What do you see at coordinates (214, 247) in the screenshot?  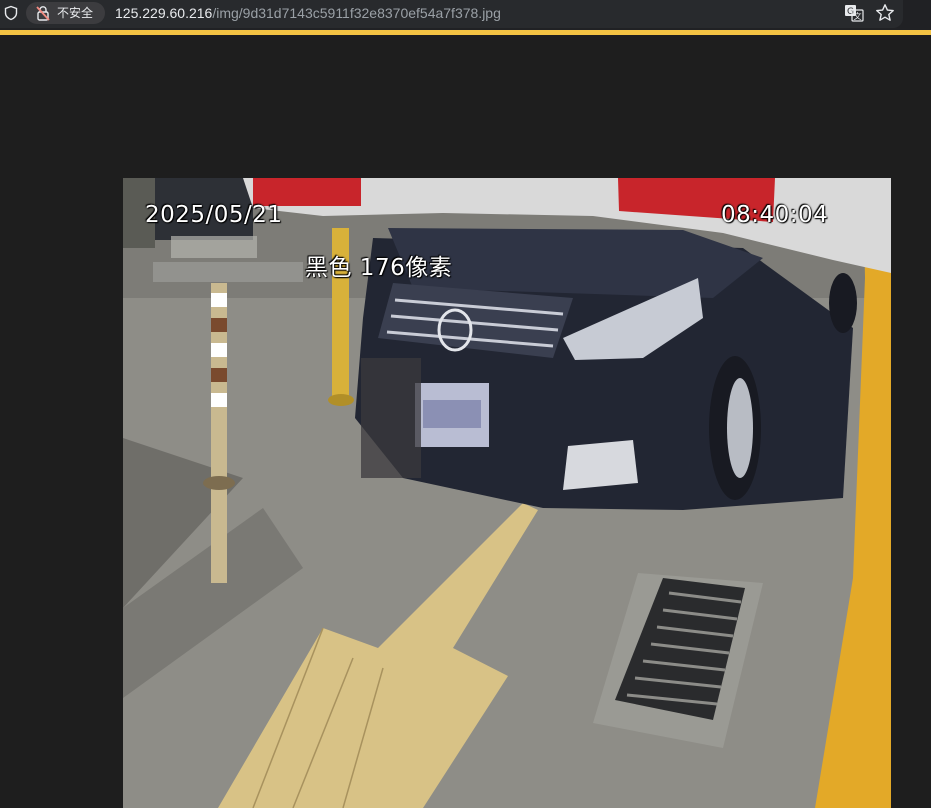 I see `blurred-label` at bounding box center [214, 247].